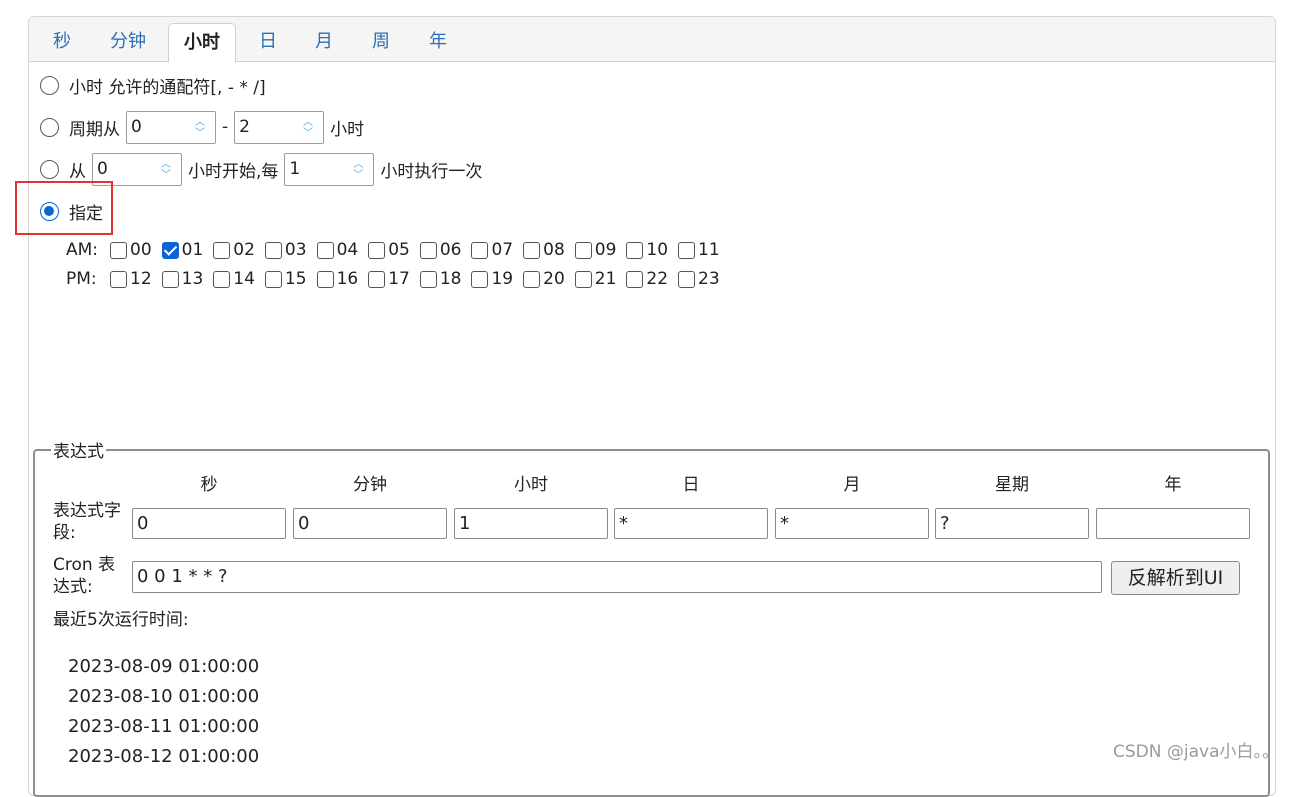 The width and height of the screenshot is (1303, 797). Describe the element at coordinates (347, 250) in the screenshot. I see `hour-label: 04` at that location.